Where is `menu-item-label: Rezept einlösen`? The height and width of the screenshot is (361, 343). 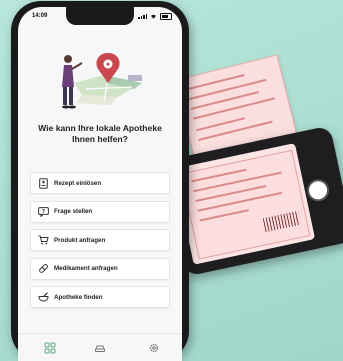 menu-item-label: Rezept einlösen is located at coordinates (78, 183).